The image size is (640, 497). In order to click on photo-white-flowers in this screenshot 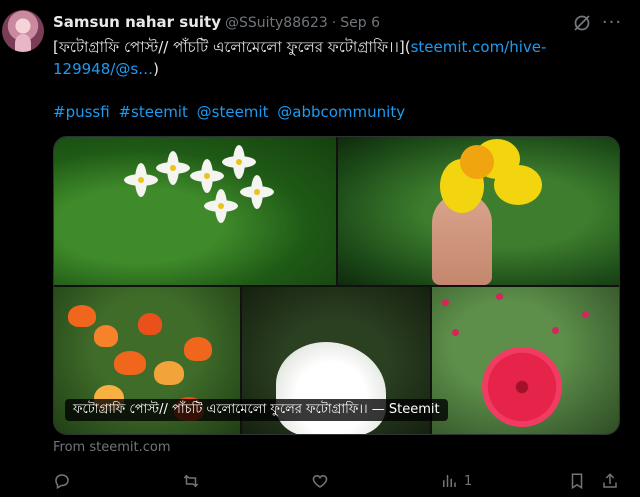, I will do `click(195, 211)`.